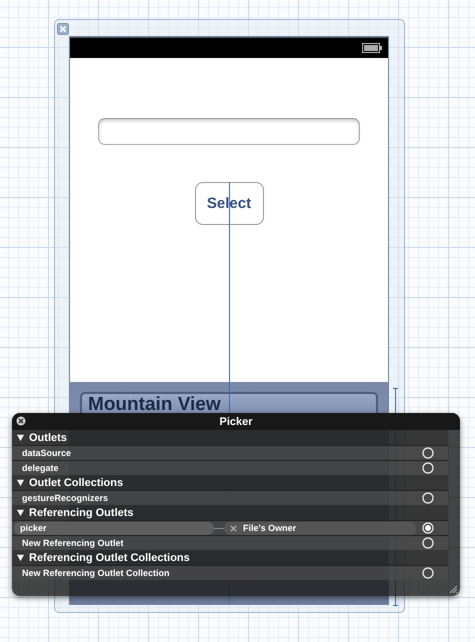 Image resolution: width=475 pixels, height=642 pixels. Describe the element at coordinates (320, 528) in the screenshot. I see `connection-target: File's Owner` at that location.